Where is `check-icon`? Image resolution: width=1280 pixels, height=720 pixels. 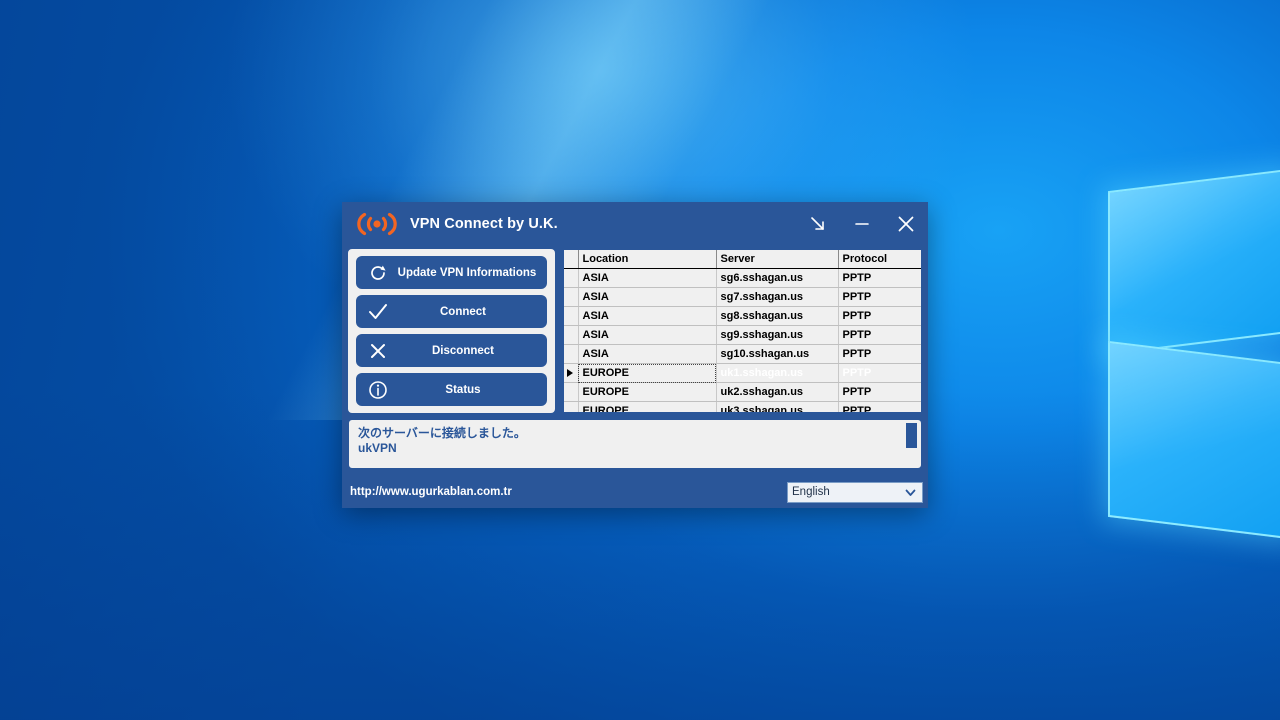 check-icon is located at coordinates (378, 311).